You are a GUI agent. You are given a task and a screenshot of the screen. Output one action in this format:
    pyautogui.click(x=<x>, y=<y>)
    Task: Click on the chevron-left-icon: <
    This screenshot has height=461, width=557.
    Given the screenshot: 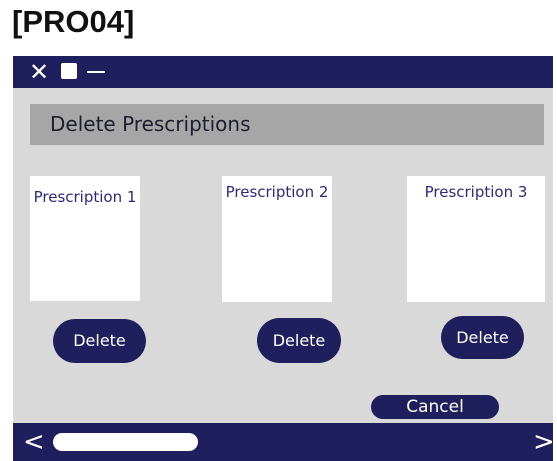 What is the action you would take?
    pyautogui.click(x=34, y=442)
    